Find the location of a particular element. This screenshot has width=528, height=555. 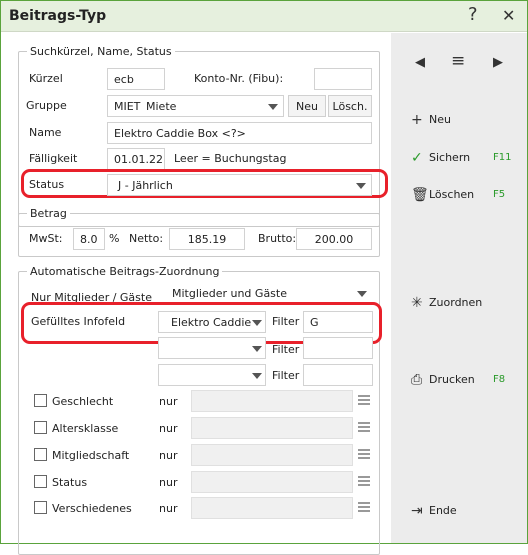

filter-label-2: Filter is located at coordinates (286, 349).